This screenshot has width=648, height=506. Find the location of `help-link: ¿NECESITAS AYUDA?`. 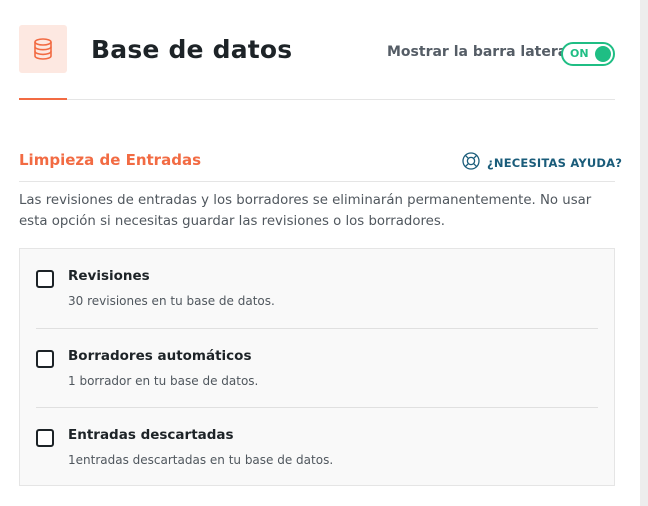

help-link: ¿NECESITAS AYUDA? is located at coordinates (541, 163).